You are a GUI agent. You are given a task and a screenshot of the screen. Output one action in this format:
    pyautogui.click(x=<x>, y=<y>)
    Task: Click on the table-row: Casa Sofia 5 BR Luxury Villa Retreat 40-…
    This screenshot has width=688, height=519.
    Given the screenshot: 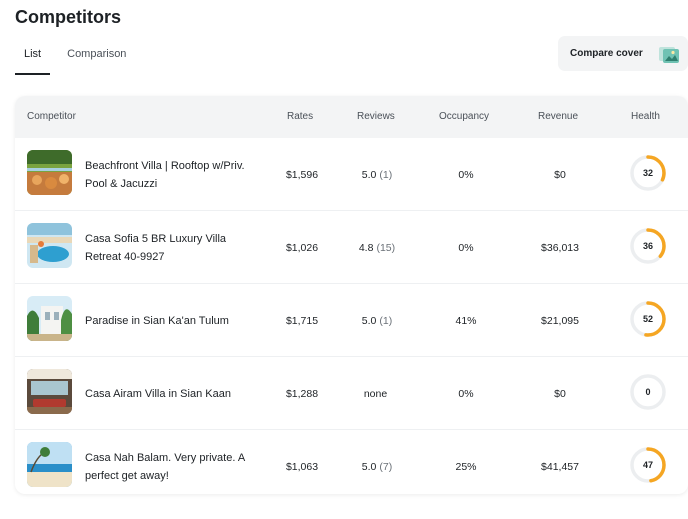 What is the action you would take?
    pyautogui.click(x=351, y=247)
    